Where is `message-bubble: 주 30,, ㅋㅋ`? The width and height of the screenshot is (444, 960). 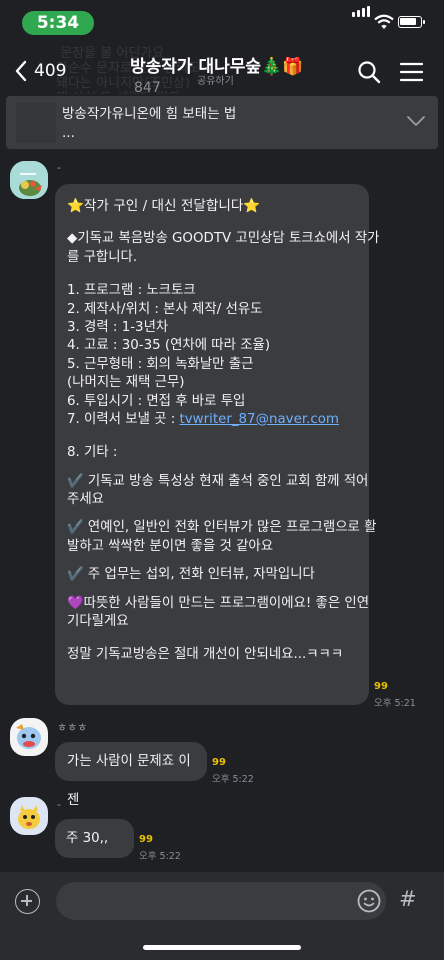
message-bubble: 주 30,, ㅋㅋ is located at coordinates (94, 852).